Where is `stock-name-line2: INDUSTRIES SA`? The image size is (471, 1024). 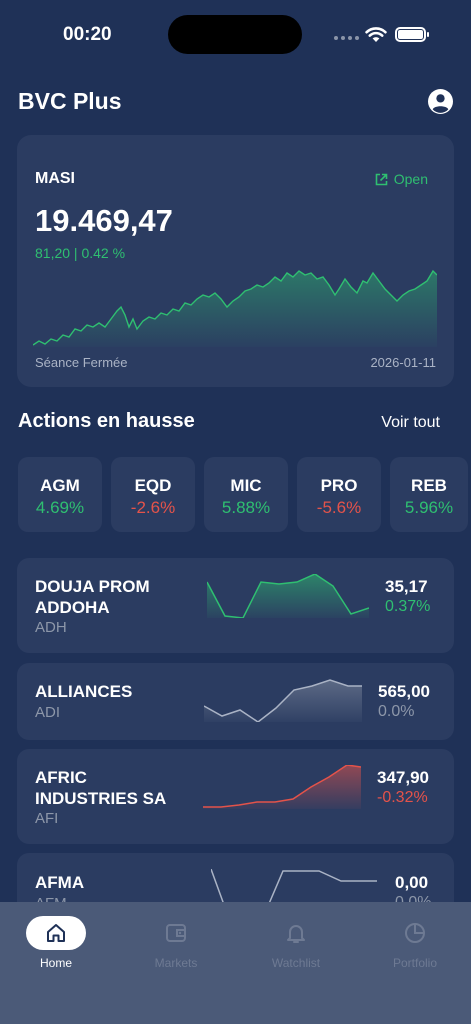
stock-name-line2: INDUSTRIES SA is located at coordinates (101, 798).